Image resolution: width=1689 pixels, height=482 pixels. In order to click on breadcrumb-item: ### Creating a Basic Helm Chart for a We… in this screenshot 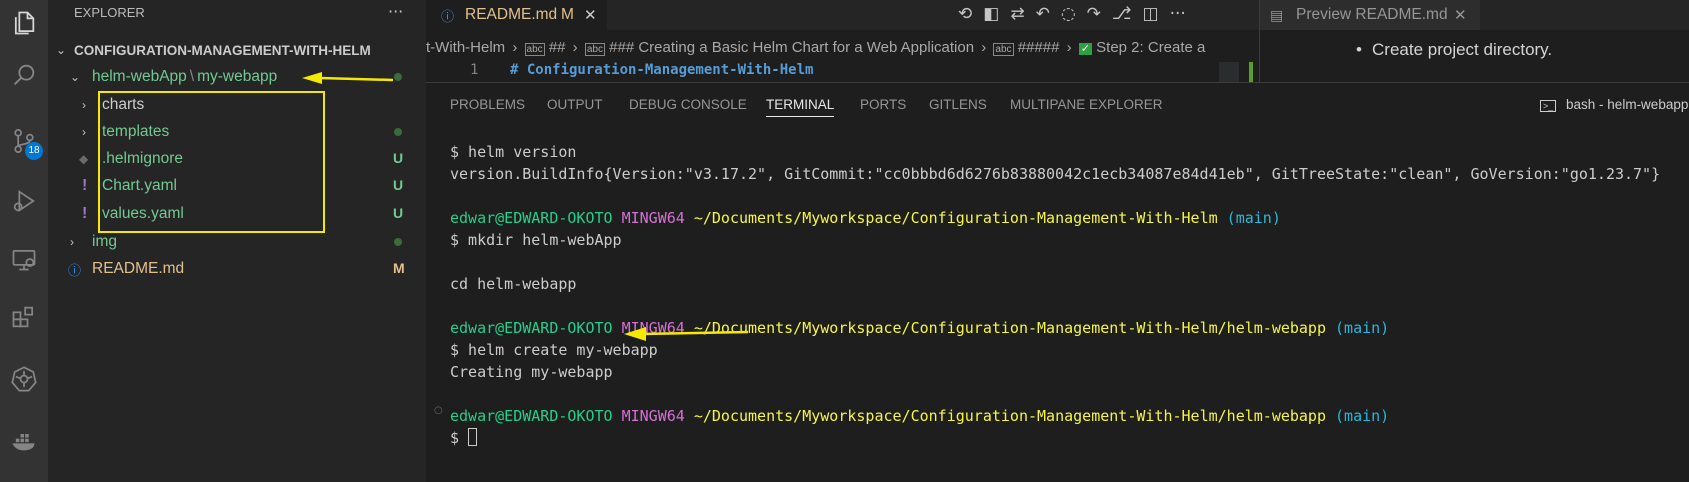, I will do `click(791, 47)`.